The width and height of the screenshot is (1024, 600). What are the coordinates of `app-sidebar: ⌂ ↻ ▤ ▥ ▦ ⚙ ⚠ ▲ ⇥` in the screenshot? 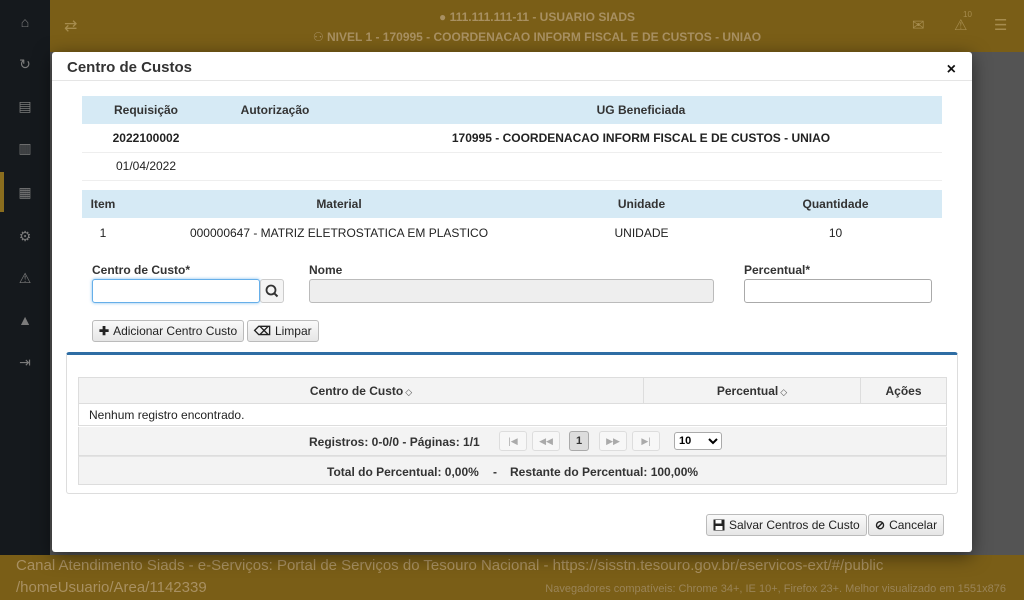 It's located at (25, 277).